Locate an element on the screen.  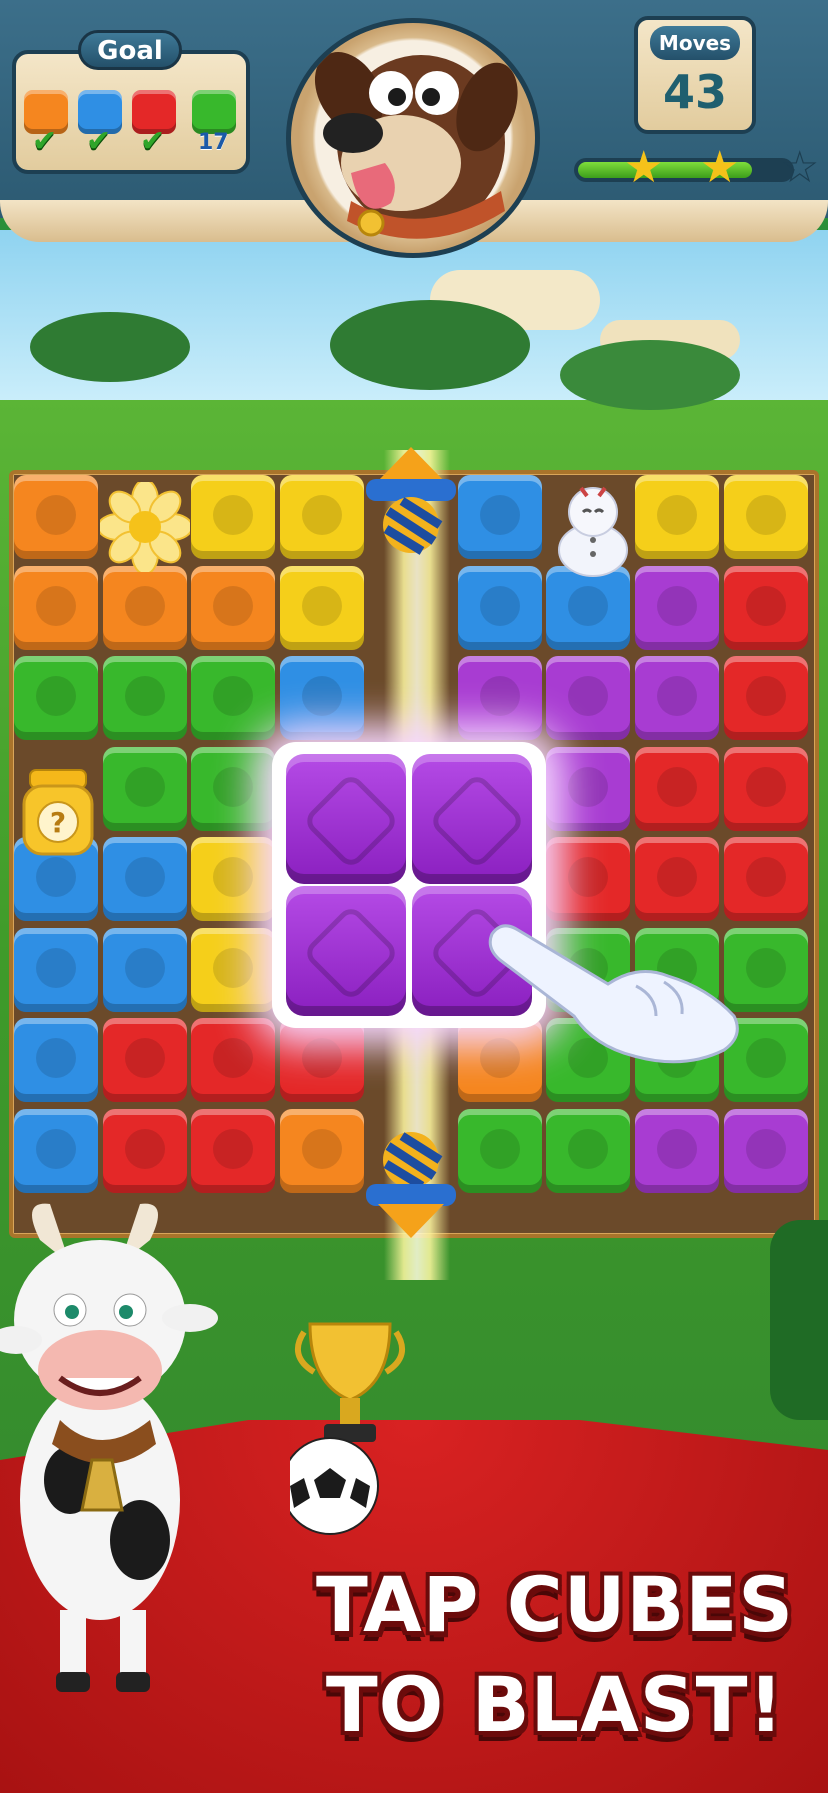
honey-jar-icon: ? is located at coordinates (58, 812).